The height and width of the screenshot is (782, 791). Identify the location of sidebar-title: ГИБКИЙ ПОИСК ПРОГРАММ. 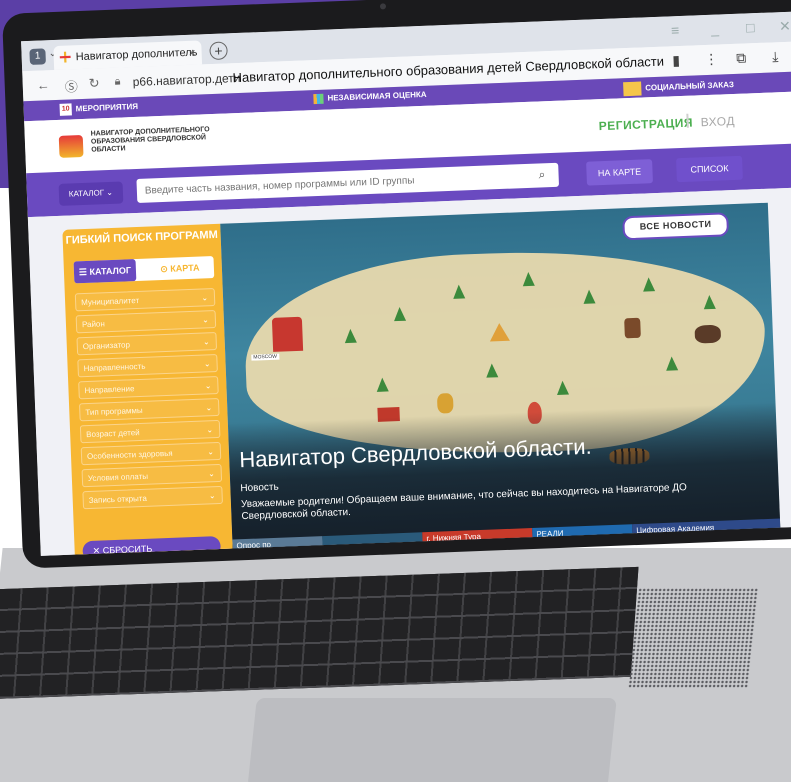
(141, 237).